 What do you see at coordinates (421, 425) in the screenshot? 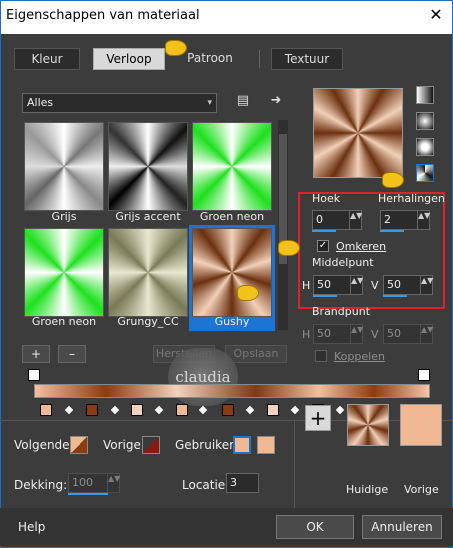
I see `previous-material-swatch` at bounding box center [421, 425].